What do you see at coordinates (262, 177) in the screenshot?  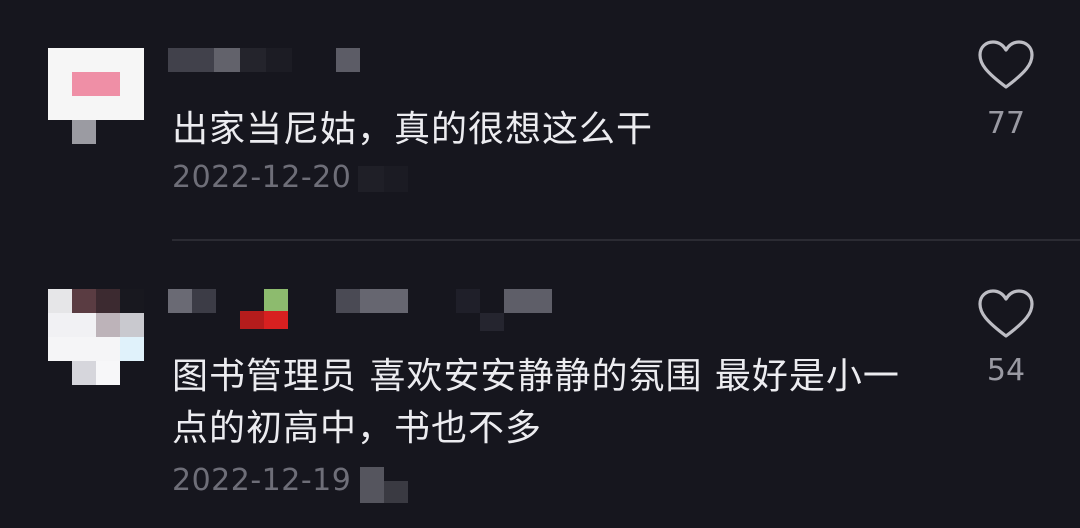 I see `comment-date: 2022-12-20` at bounding box center [262, 177].